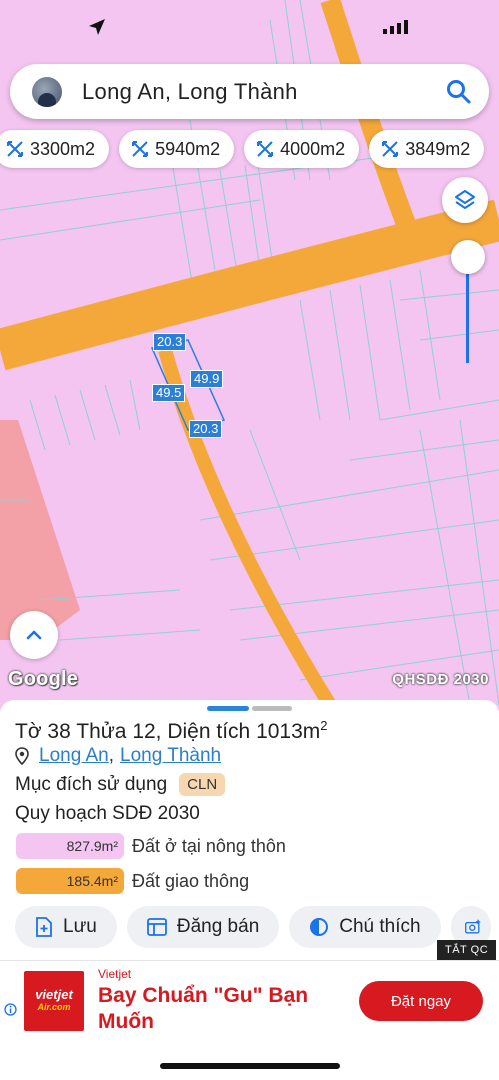 The width and height of the screenshot is (499, 1080). I want to click on area-chip: 5940m2, so click(177, 149).